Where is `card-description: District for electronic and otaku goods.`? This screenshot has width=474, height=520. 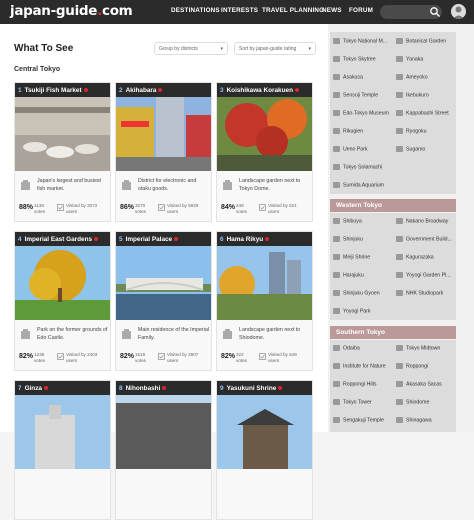
card-description: District for electronic and otaku goods. is located at coordinates (167, 185).